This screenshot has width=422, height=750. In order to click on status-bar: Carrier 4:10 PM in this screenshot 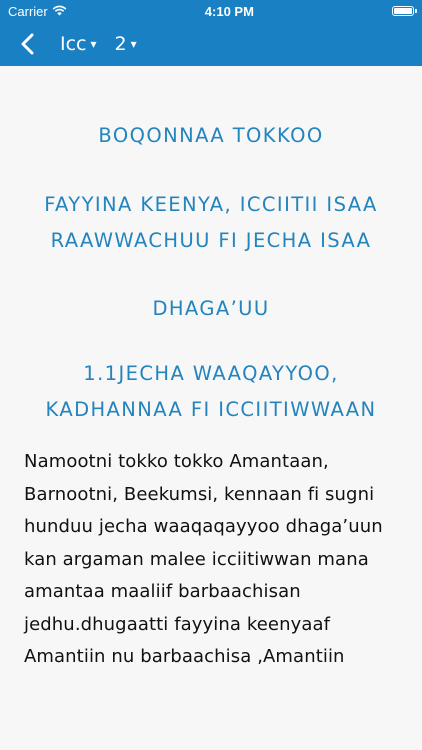, I will do `click(211, 11)`.